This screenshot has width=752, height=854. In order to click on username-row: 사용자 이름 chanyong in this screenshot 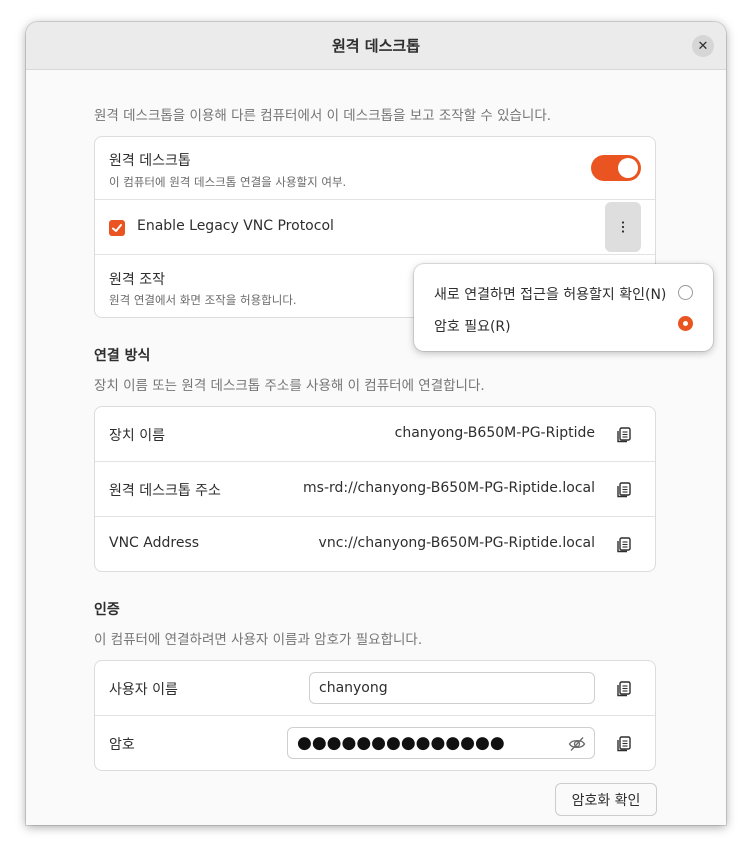, I will do `click(375, 688)`.